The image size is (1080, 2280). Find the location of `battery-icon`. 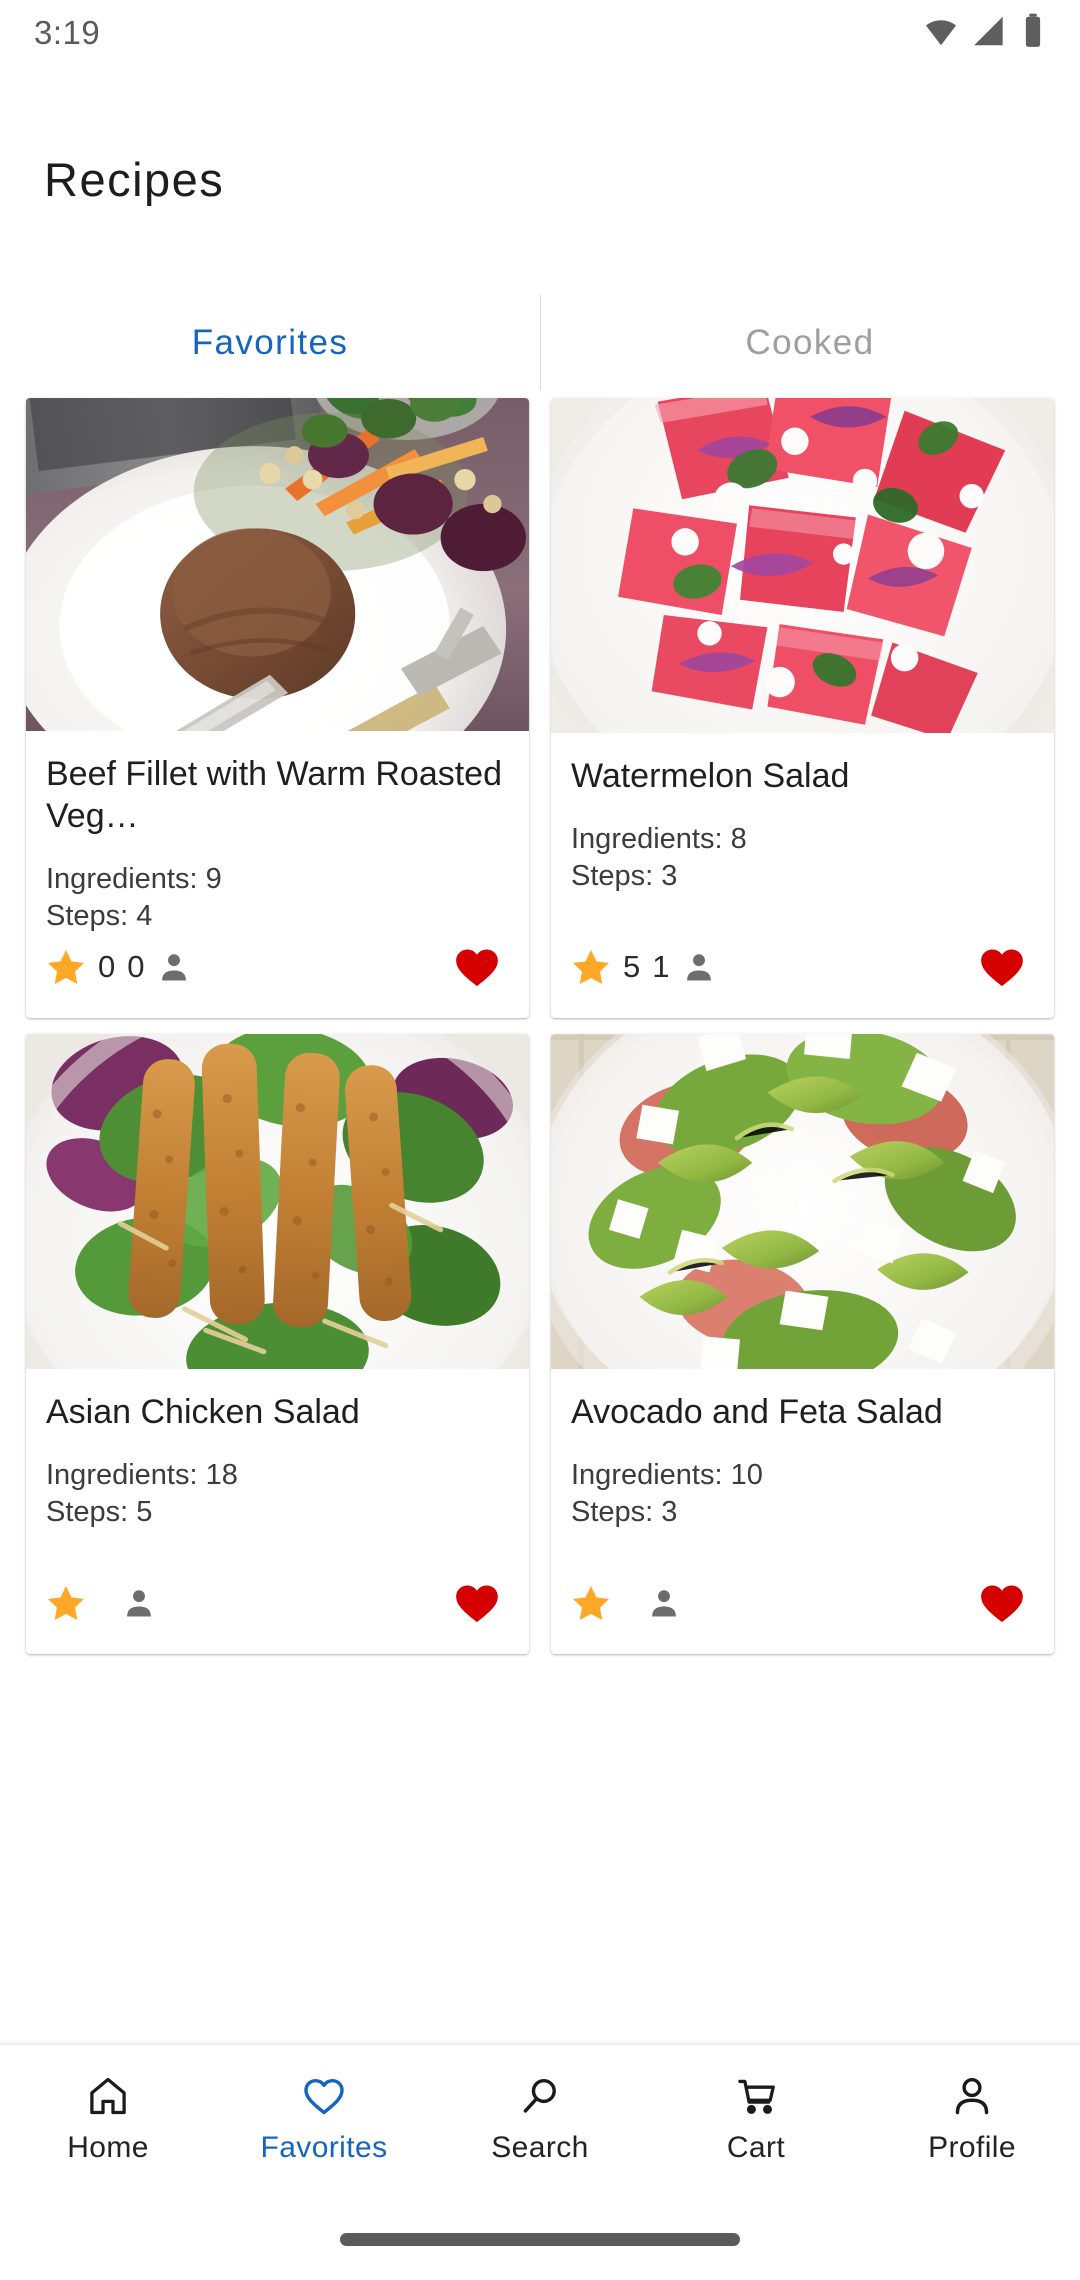

battery-icon is located at coordinates (1033, 33).